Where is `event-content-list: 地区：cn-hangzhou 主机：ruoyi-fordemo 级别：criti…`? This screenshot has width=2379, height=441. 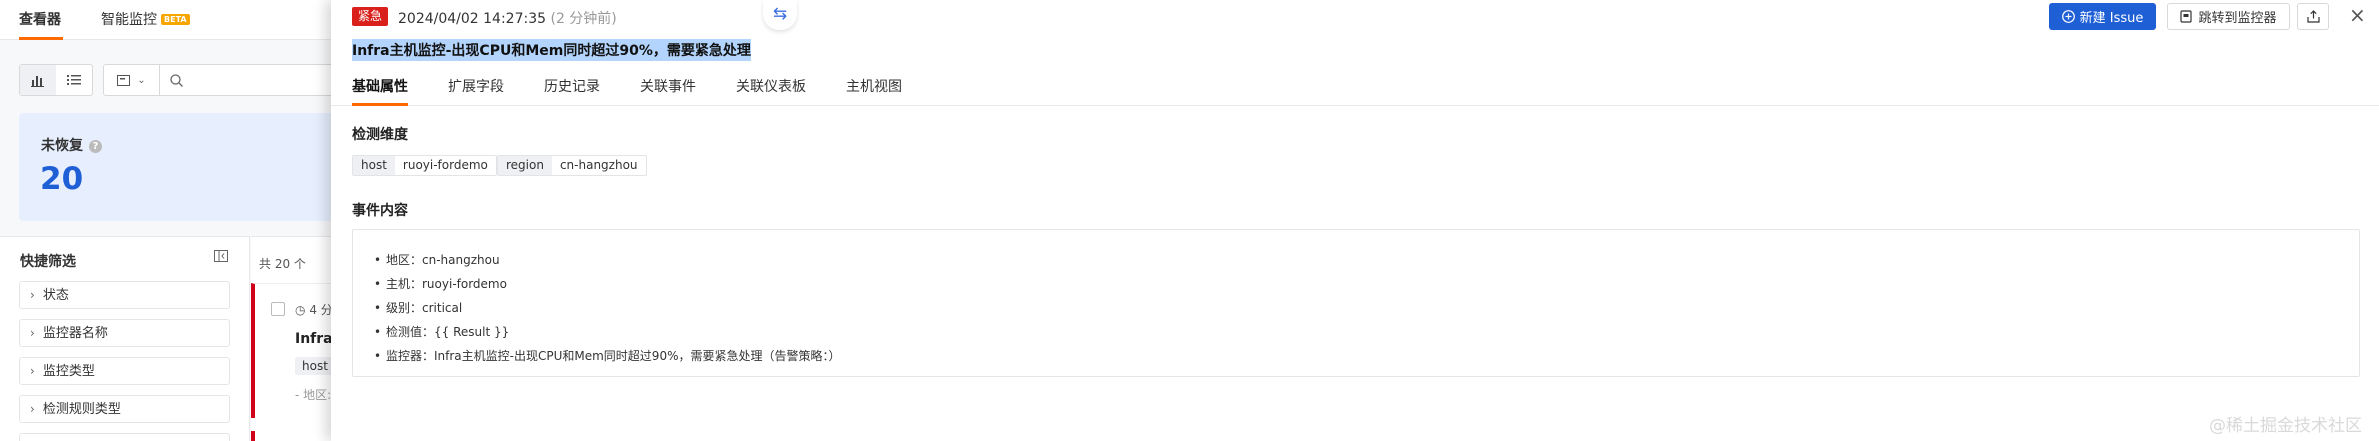
event-content-list: 地区：cn-hangzhou 主机：ruoyi-fordemo 级别：criti… is located at coordinates (607, 312).